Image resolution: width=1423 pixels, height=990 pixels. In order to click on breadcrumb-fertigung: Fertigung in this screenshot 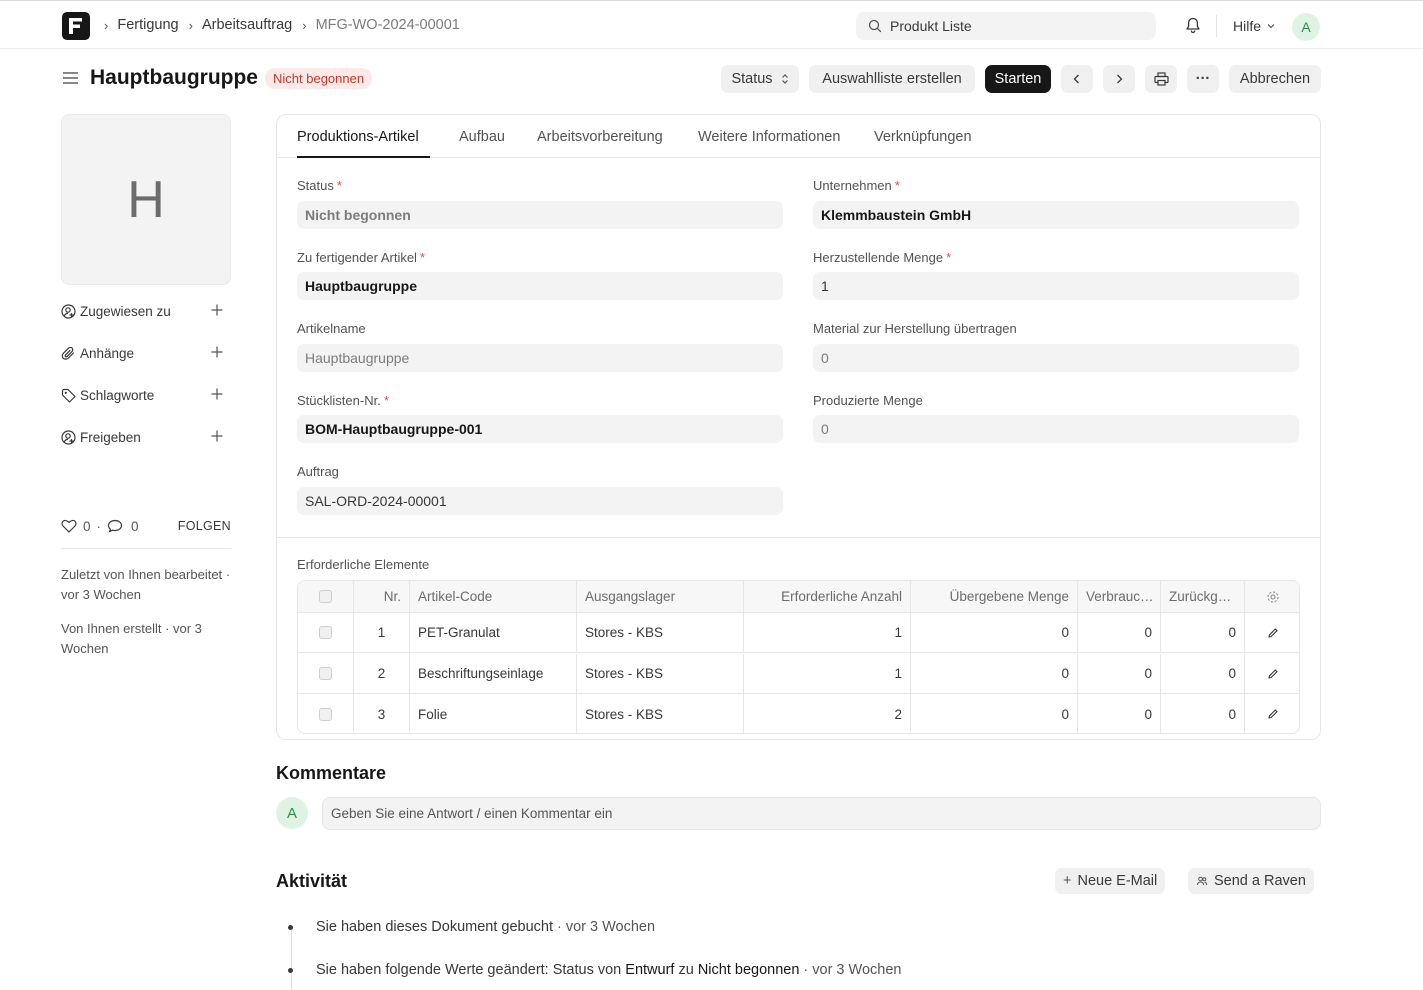, I will do `click(147, 25)`.